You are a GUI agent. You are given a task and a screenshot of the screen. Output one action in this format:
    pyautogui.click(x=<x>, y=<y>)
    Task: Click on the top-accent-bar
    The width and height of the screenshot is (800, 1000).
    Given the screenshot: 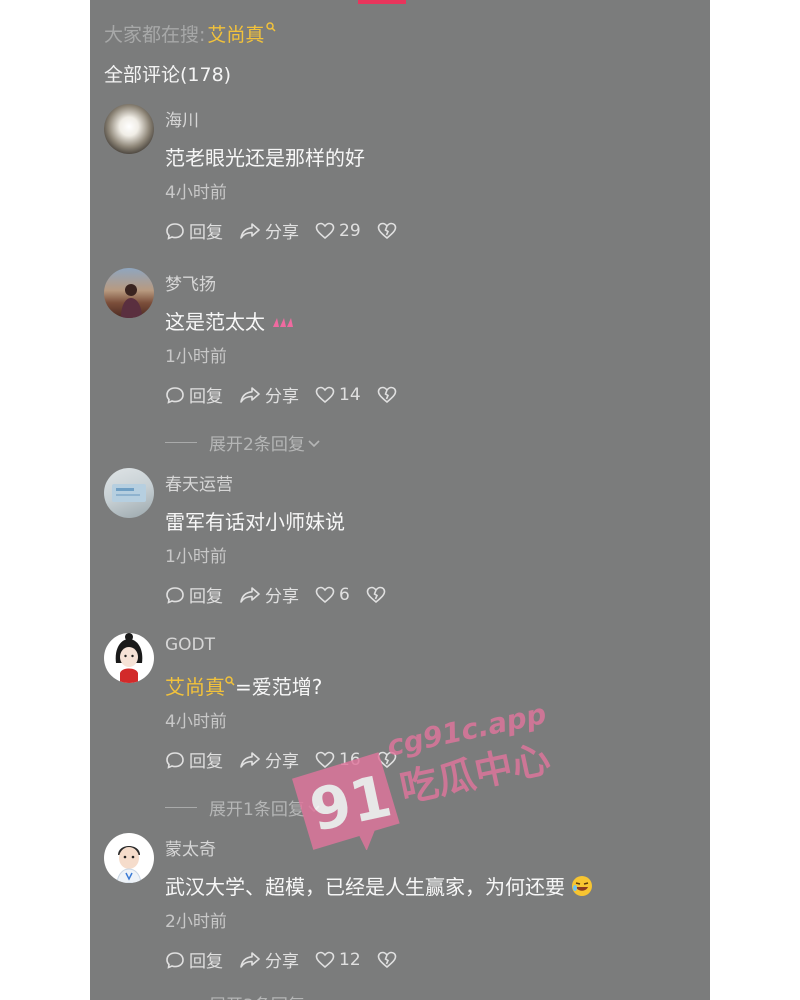 What is the action you would take?
    pyautogui.click(x=382, y=2)
    